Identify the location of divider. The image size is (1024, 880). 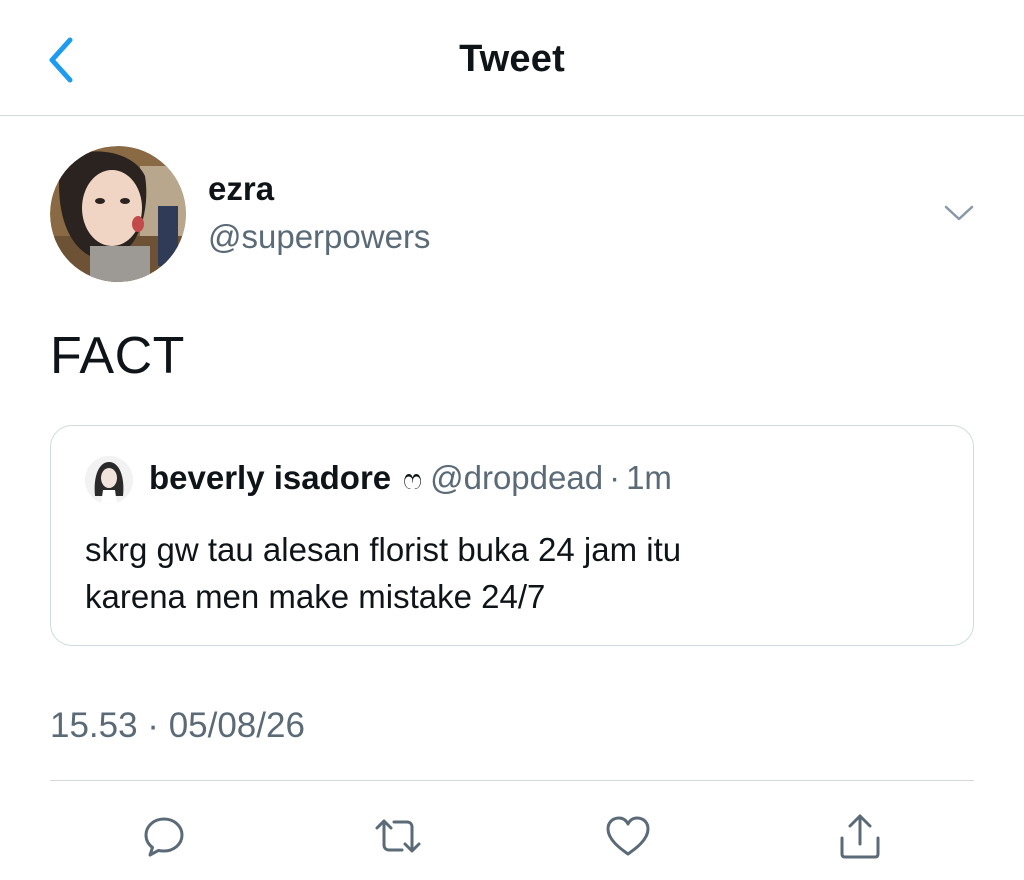
(512, 780).